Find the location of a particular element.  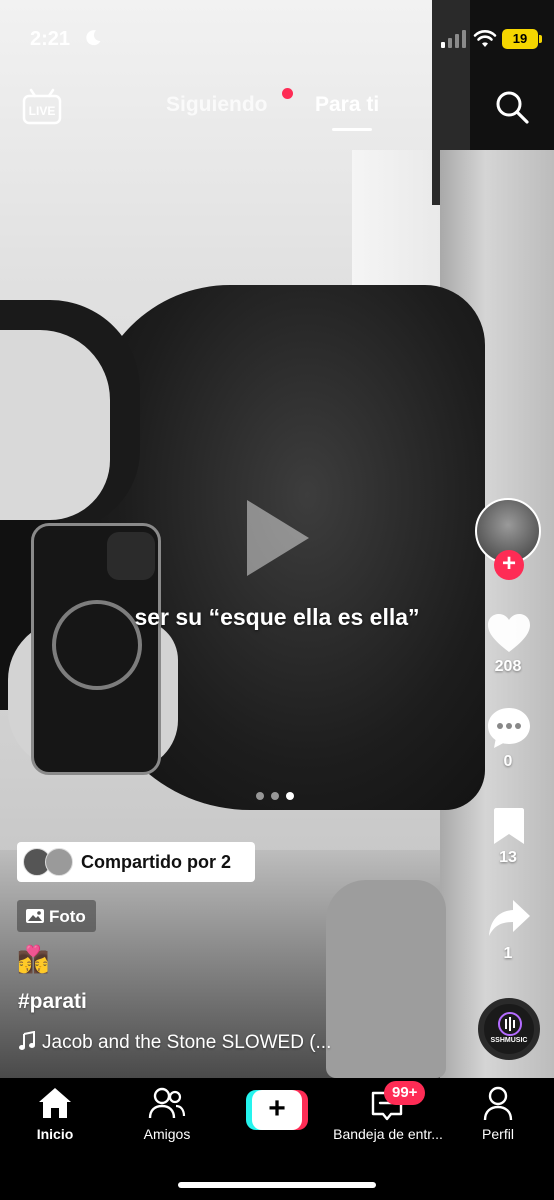

tab-following: Siguiendo is located at coordinates (217, 105).